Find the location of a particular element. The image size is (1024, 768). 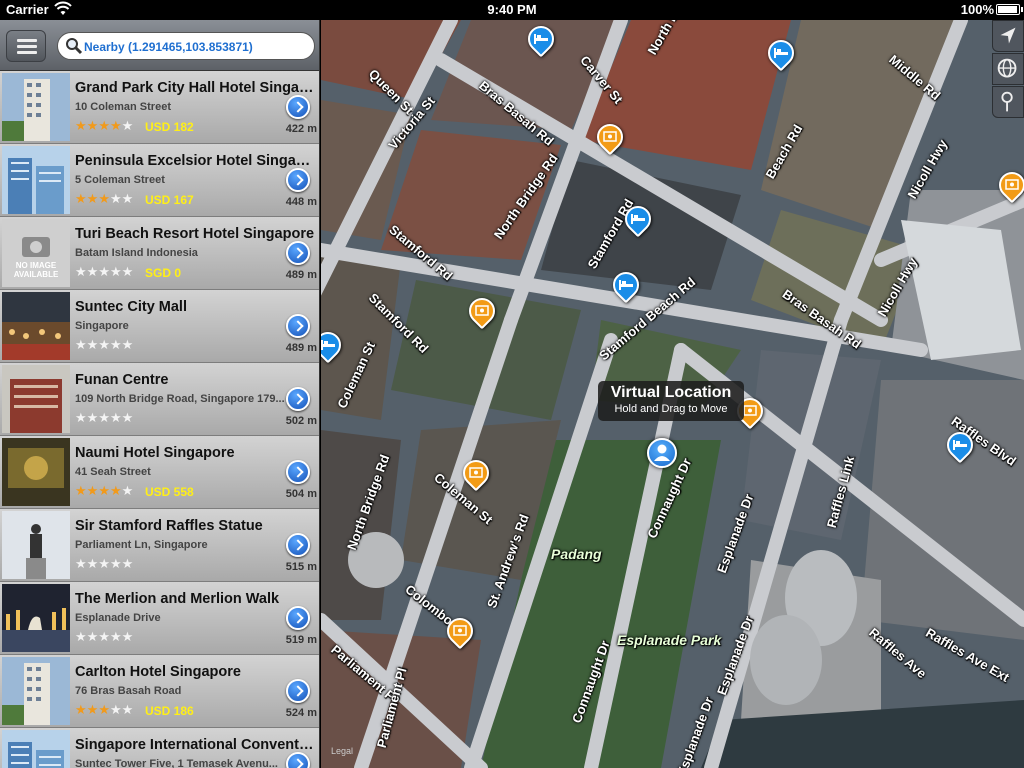

result-distance: 489 m is located at coordinates (301, 348).